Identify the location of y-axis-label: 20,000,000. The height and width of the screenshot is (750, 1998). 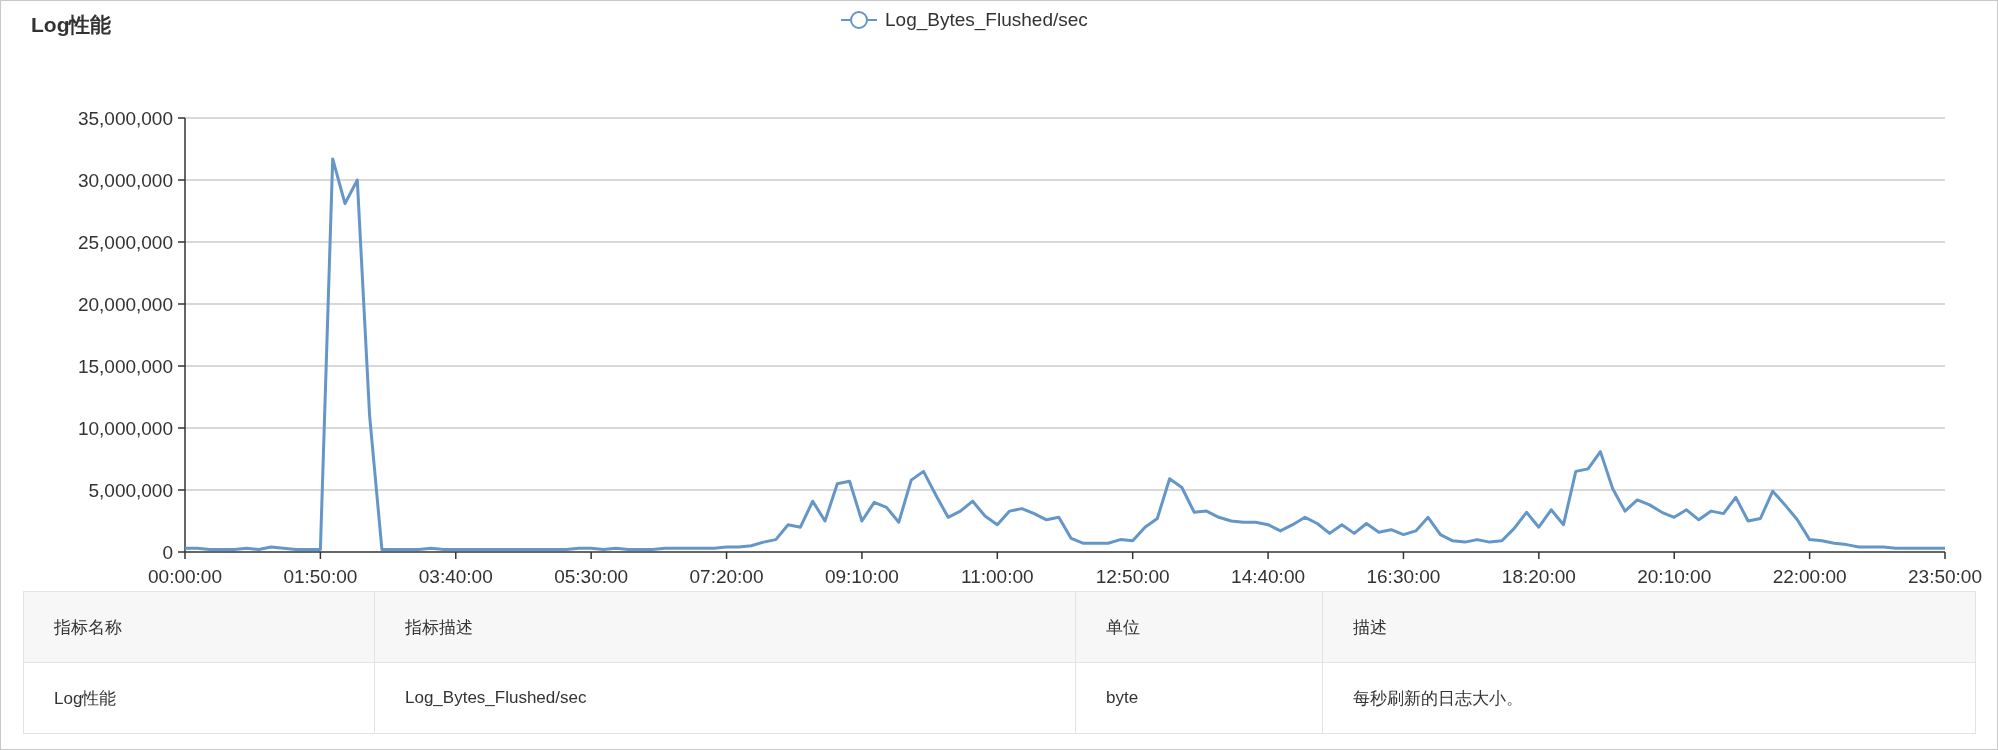
(125, 304).